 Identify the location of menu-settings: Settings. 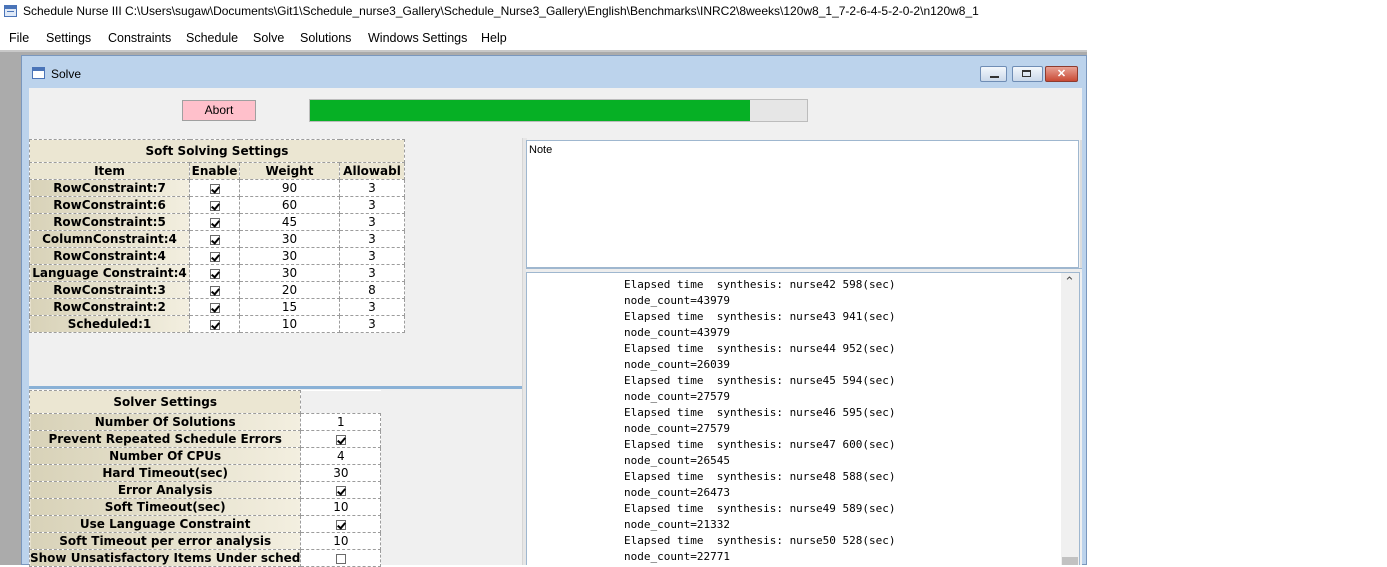
(68, 38).